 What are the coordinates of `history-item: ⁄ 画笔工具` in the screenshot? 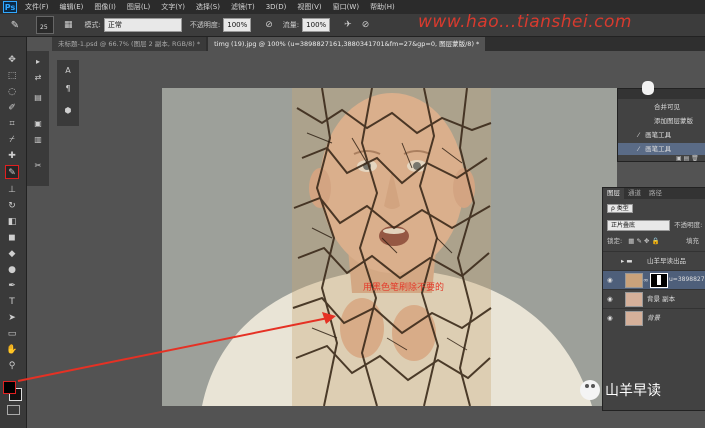 It's located at (661, 135).